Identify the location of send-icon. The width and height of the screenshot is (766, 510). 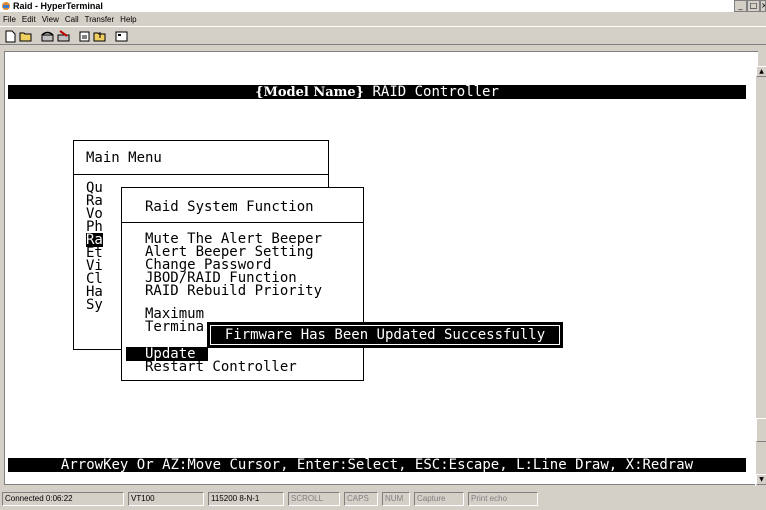
(84, 36).